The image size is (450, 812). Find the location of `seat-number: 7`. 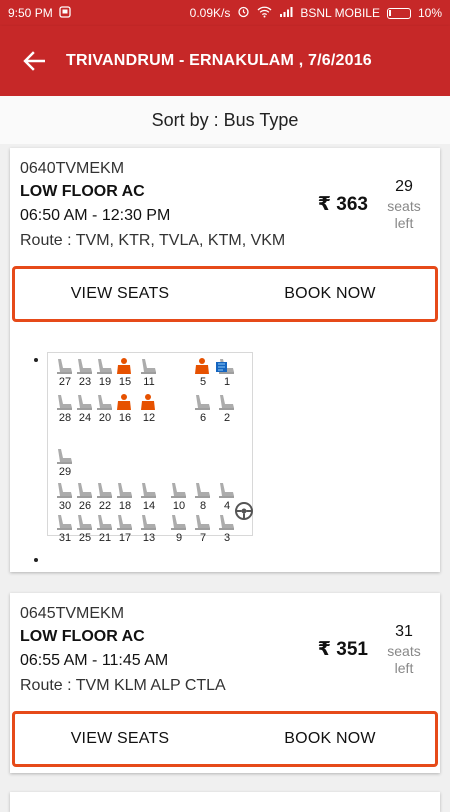

seat-number: 7 is located at coordinates (203, 538).